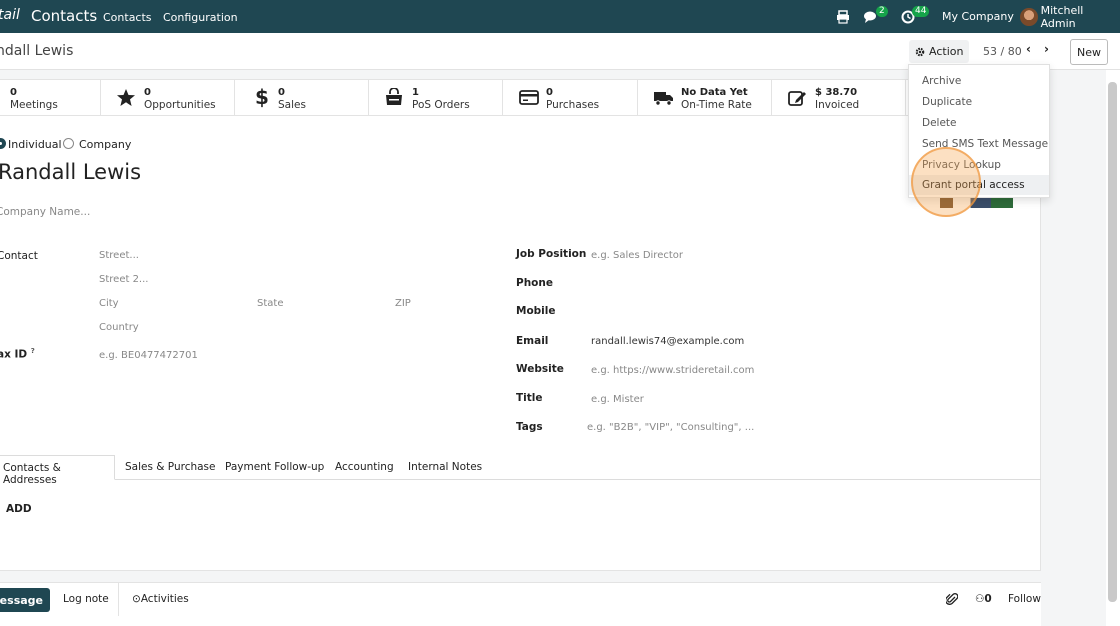  Describe the element at coordinates (843, 16) in the screenshot. I see `print-icon` at that location.